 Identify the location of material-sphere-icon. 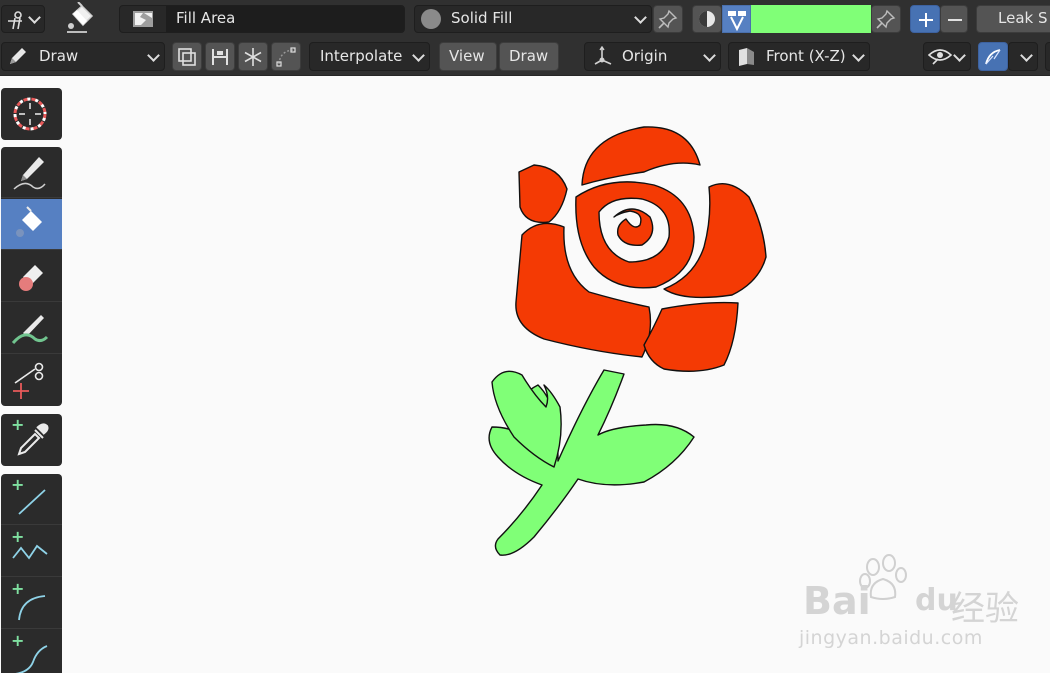
(707, 19).